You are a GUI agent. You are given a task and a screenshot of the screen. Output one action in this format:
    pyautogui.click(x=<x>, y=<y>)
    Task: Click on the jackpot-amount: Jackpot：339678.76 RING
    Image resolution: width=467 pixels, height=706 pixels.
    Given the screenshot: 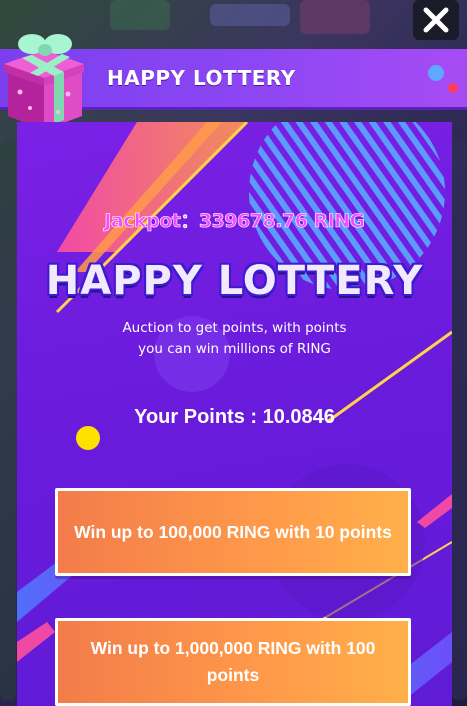 What is the action you would take?
    pyautogui.click(x=234, y=221)
    